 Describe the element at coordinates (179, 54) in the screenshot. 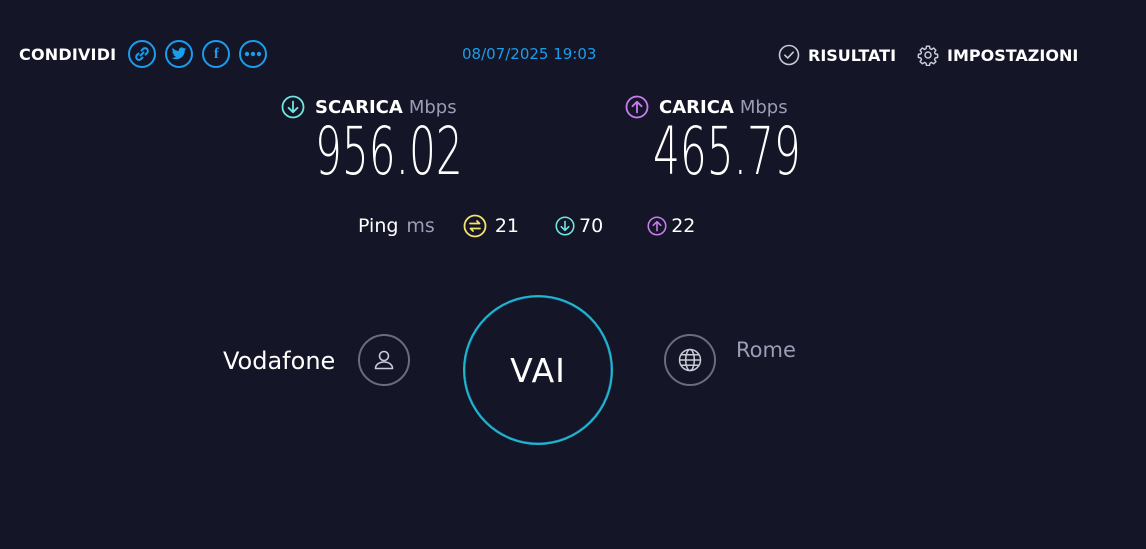

I see `twitter-icon` at that location.